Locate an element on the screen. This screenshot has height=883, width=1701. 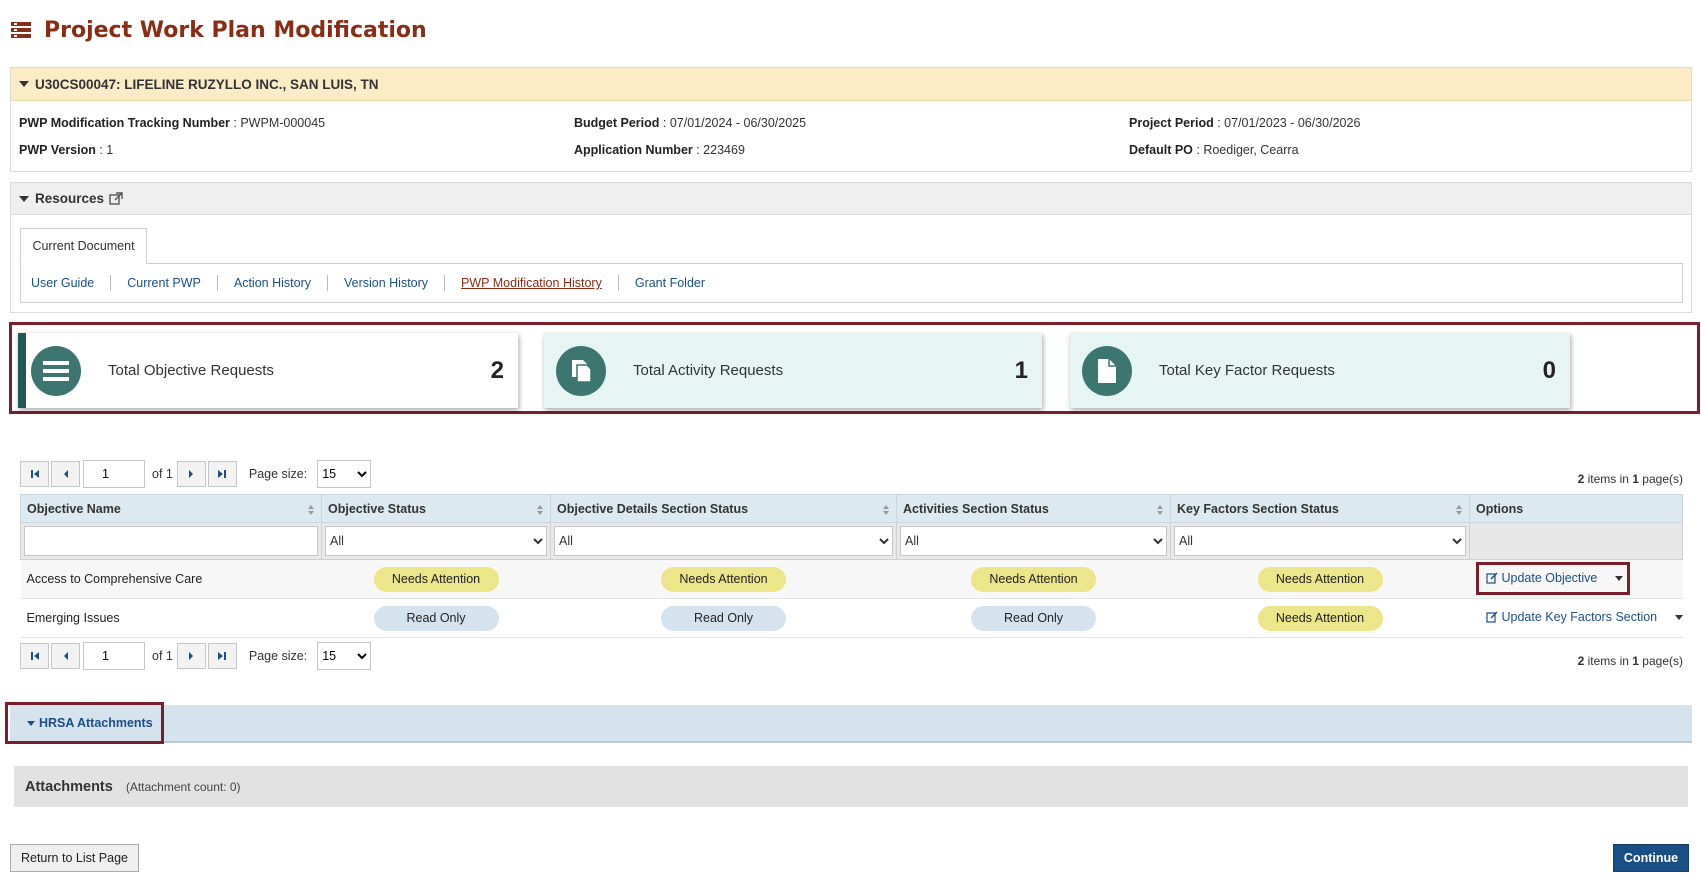
resources-header-text: Resources is located at coordinates (70, 198).